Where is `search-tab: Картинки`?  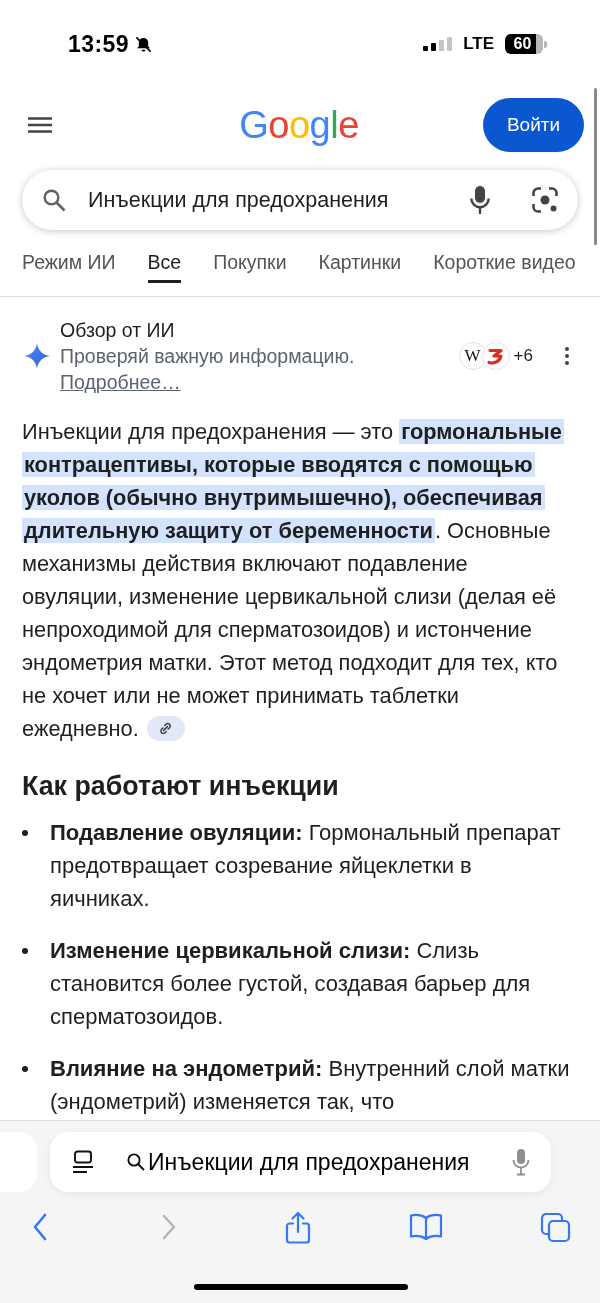
search-tab: Картинки is located at coordinates (360, 262).